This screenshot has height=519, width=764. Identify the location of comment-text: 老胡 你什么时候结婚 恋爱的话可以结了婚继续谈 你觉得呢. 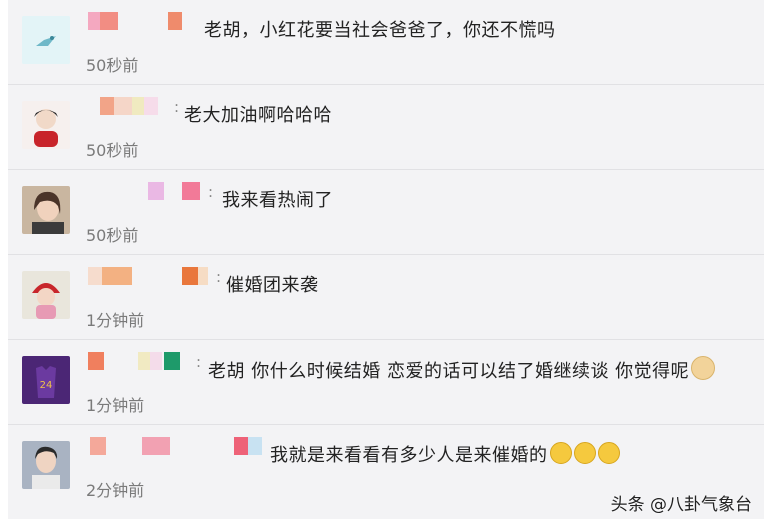
(462, 369).